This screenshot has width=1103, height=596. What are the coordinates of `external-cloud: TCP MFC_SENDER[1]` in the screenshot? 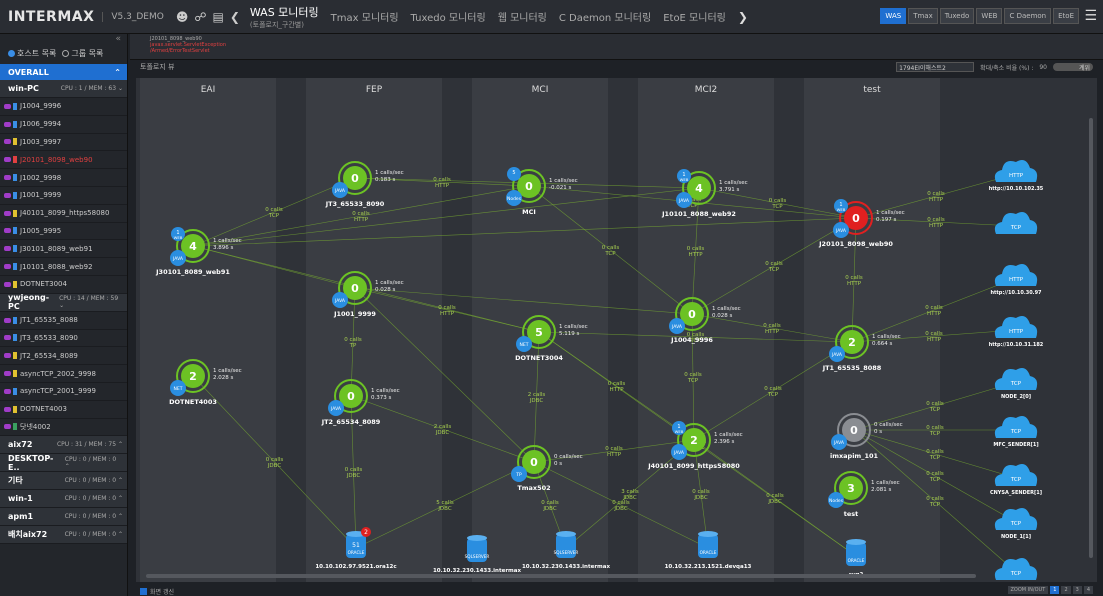 It's located at (1016, 432).